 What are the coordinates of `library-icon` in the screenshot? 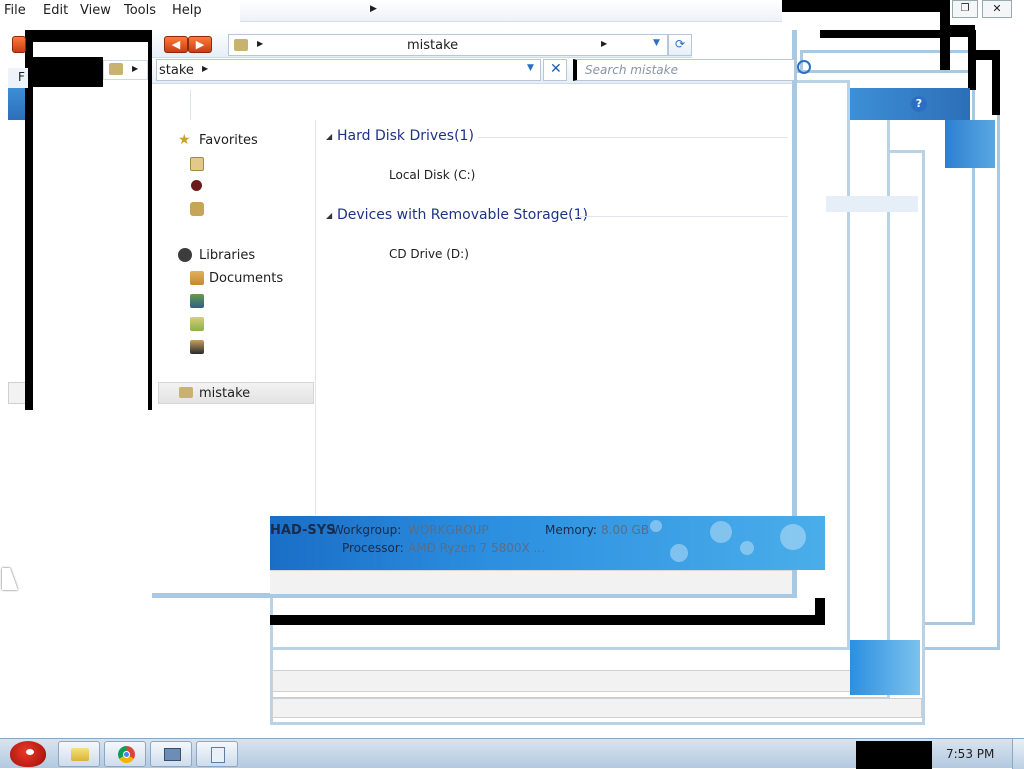 It's located at (185, 255).